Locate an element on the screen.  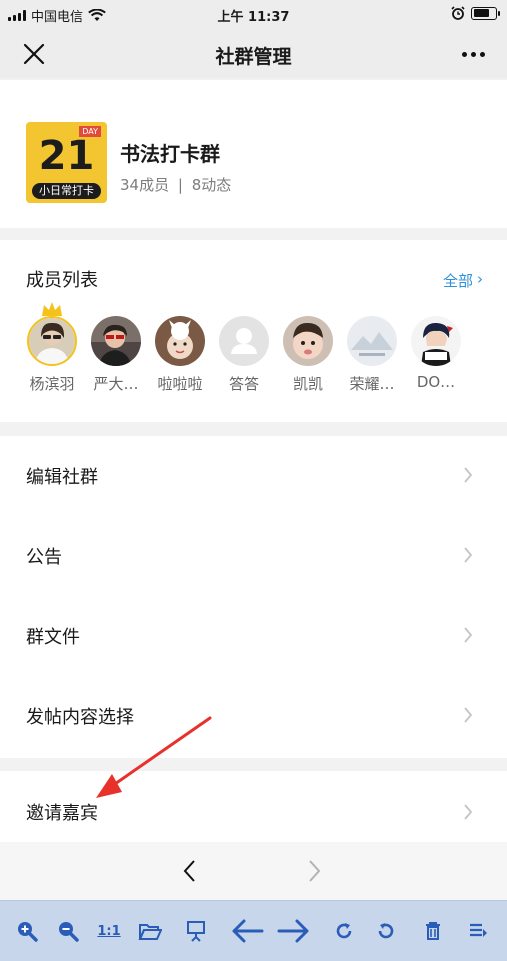
forward-arrow-icon is located at coordinates (314, 871).